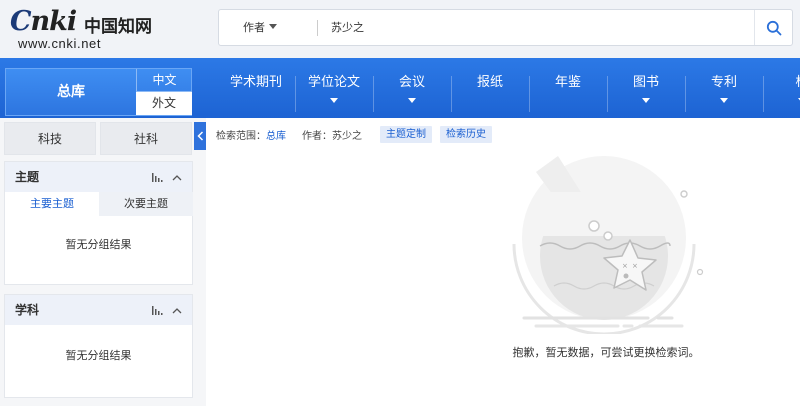 The image size is (800, 406). I want to click on logo-brand: Cnki, so click(43, 21).